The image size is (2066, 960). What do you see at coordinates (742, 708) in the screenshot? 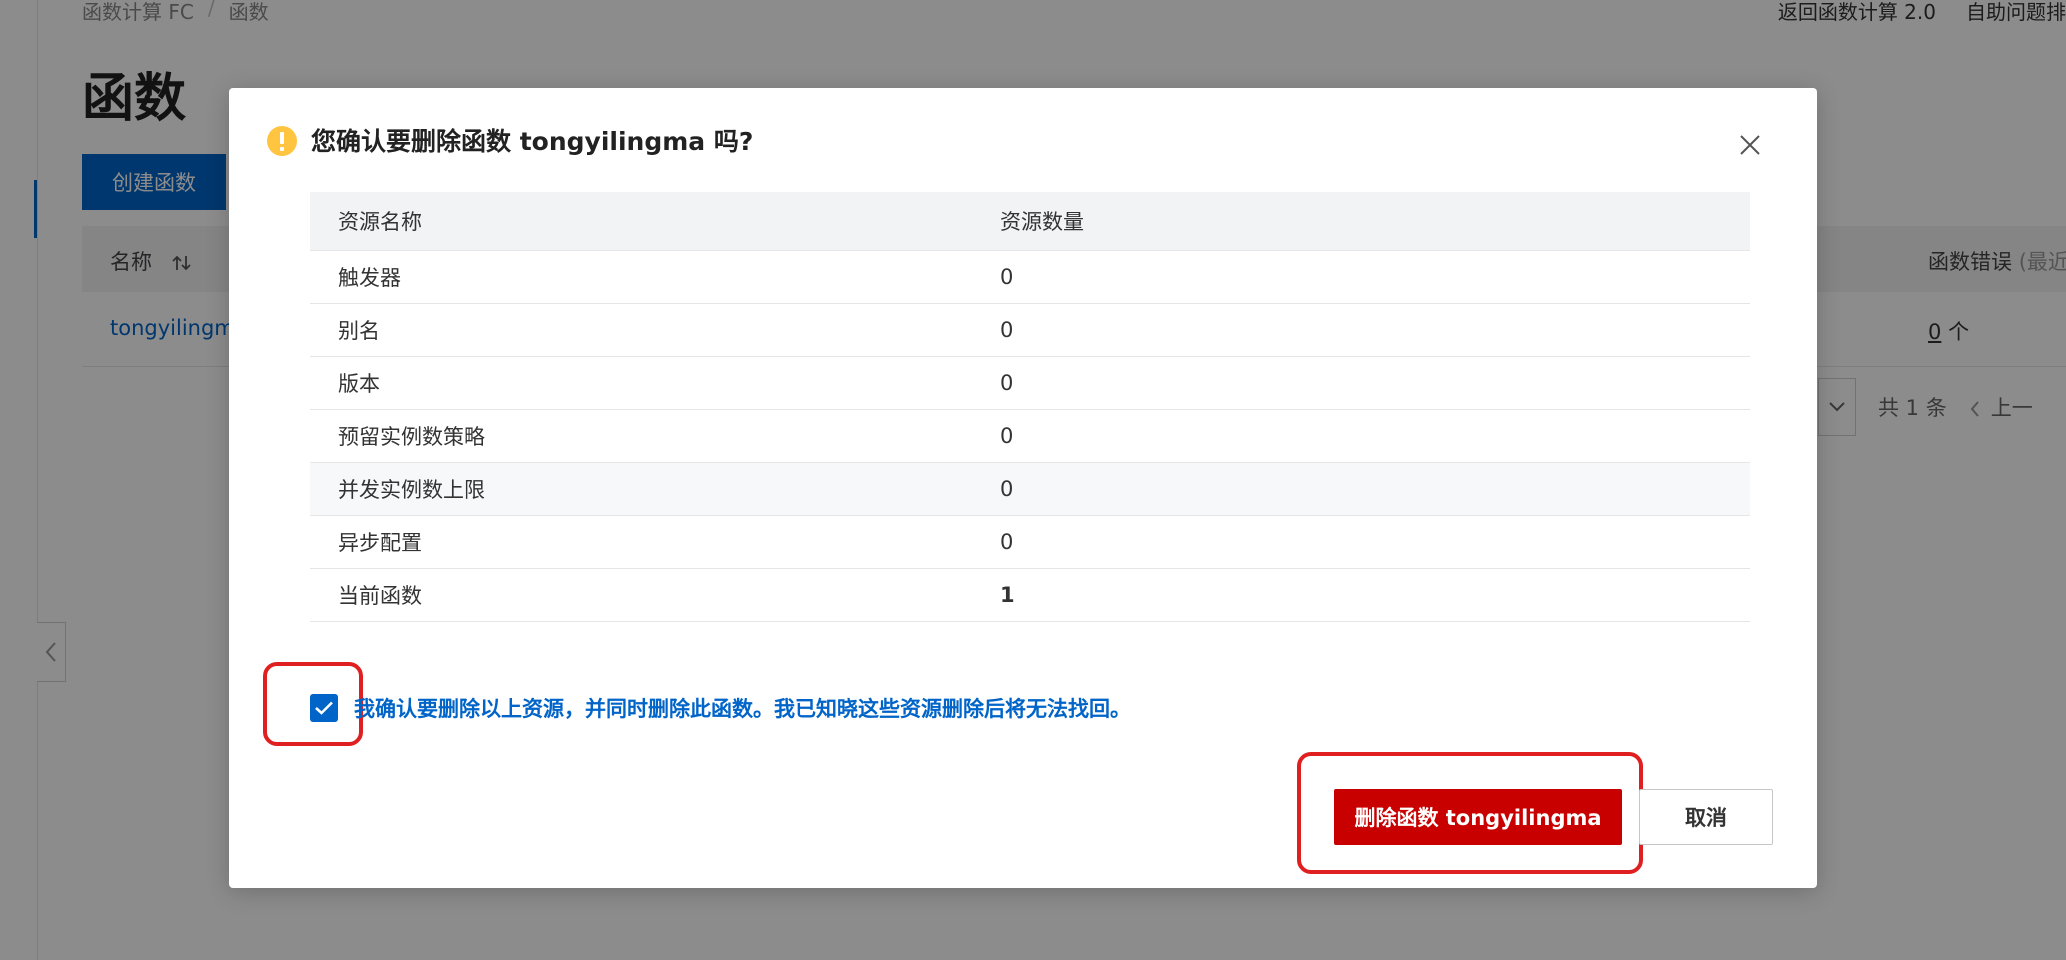
I see `confirm-label: 我确认要删除以上资源，并同时删除此函数。我已知晓这些资源删除后将无法找回。` at bounding box center [742, 708].